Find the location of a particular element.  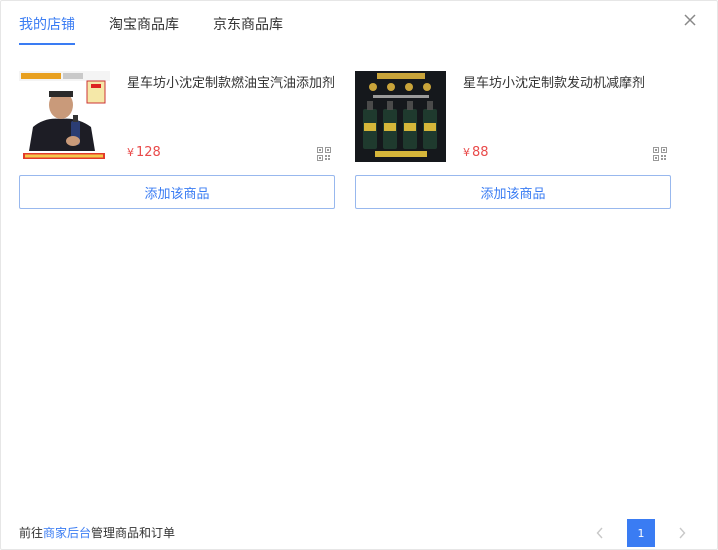

product-name: 星车坊小沈定制款燃油宝汽油添加剂 is located at coordinates (231, 83).